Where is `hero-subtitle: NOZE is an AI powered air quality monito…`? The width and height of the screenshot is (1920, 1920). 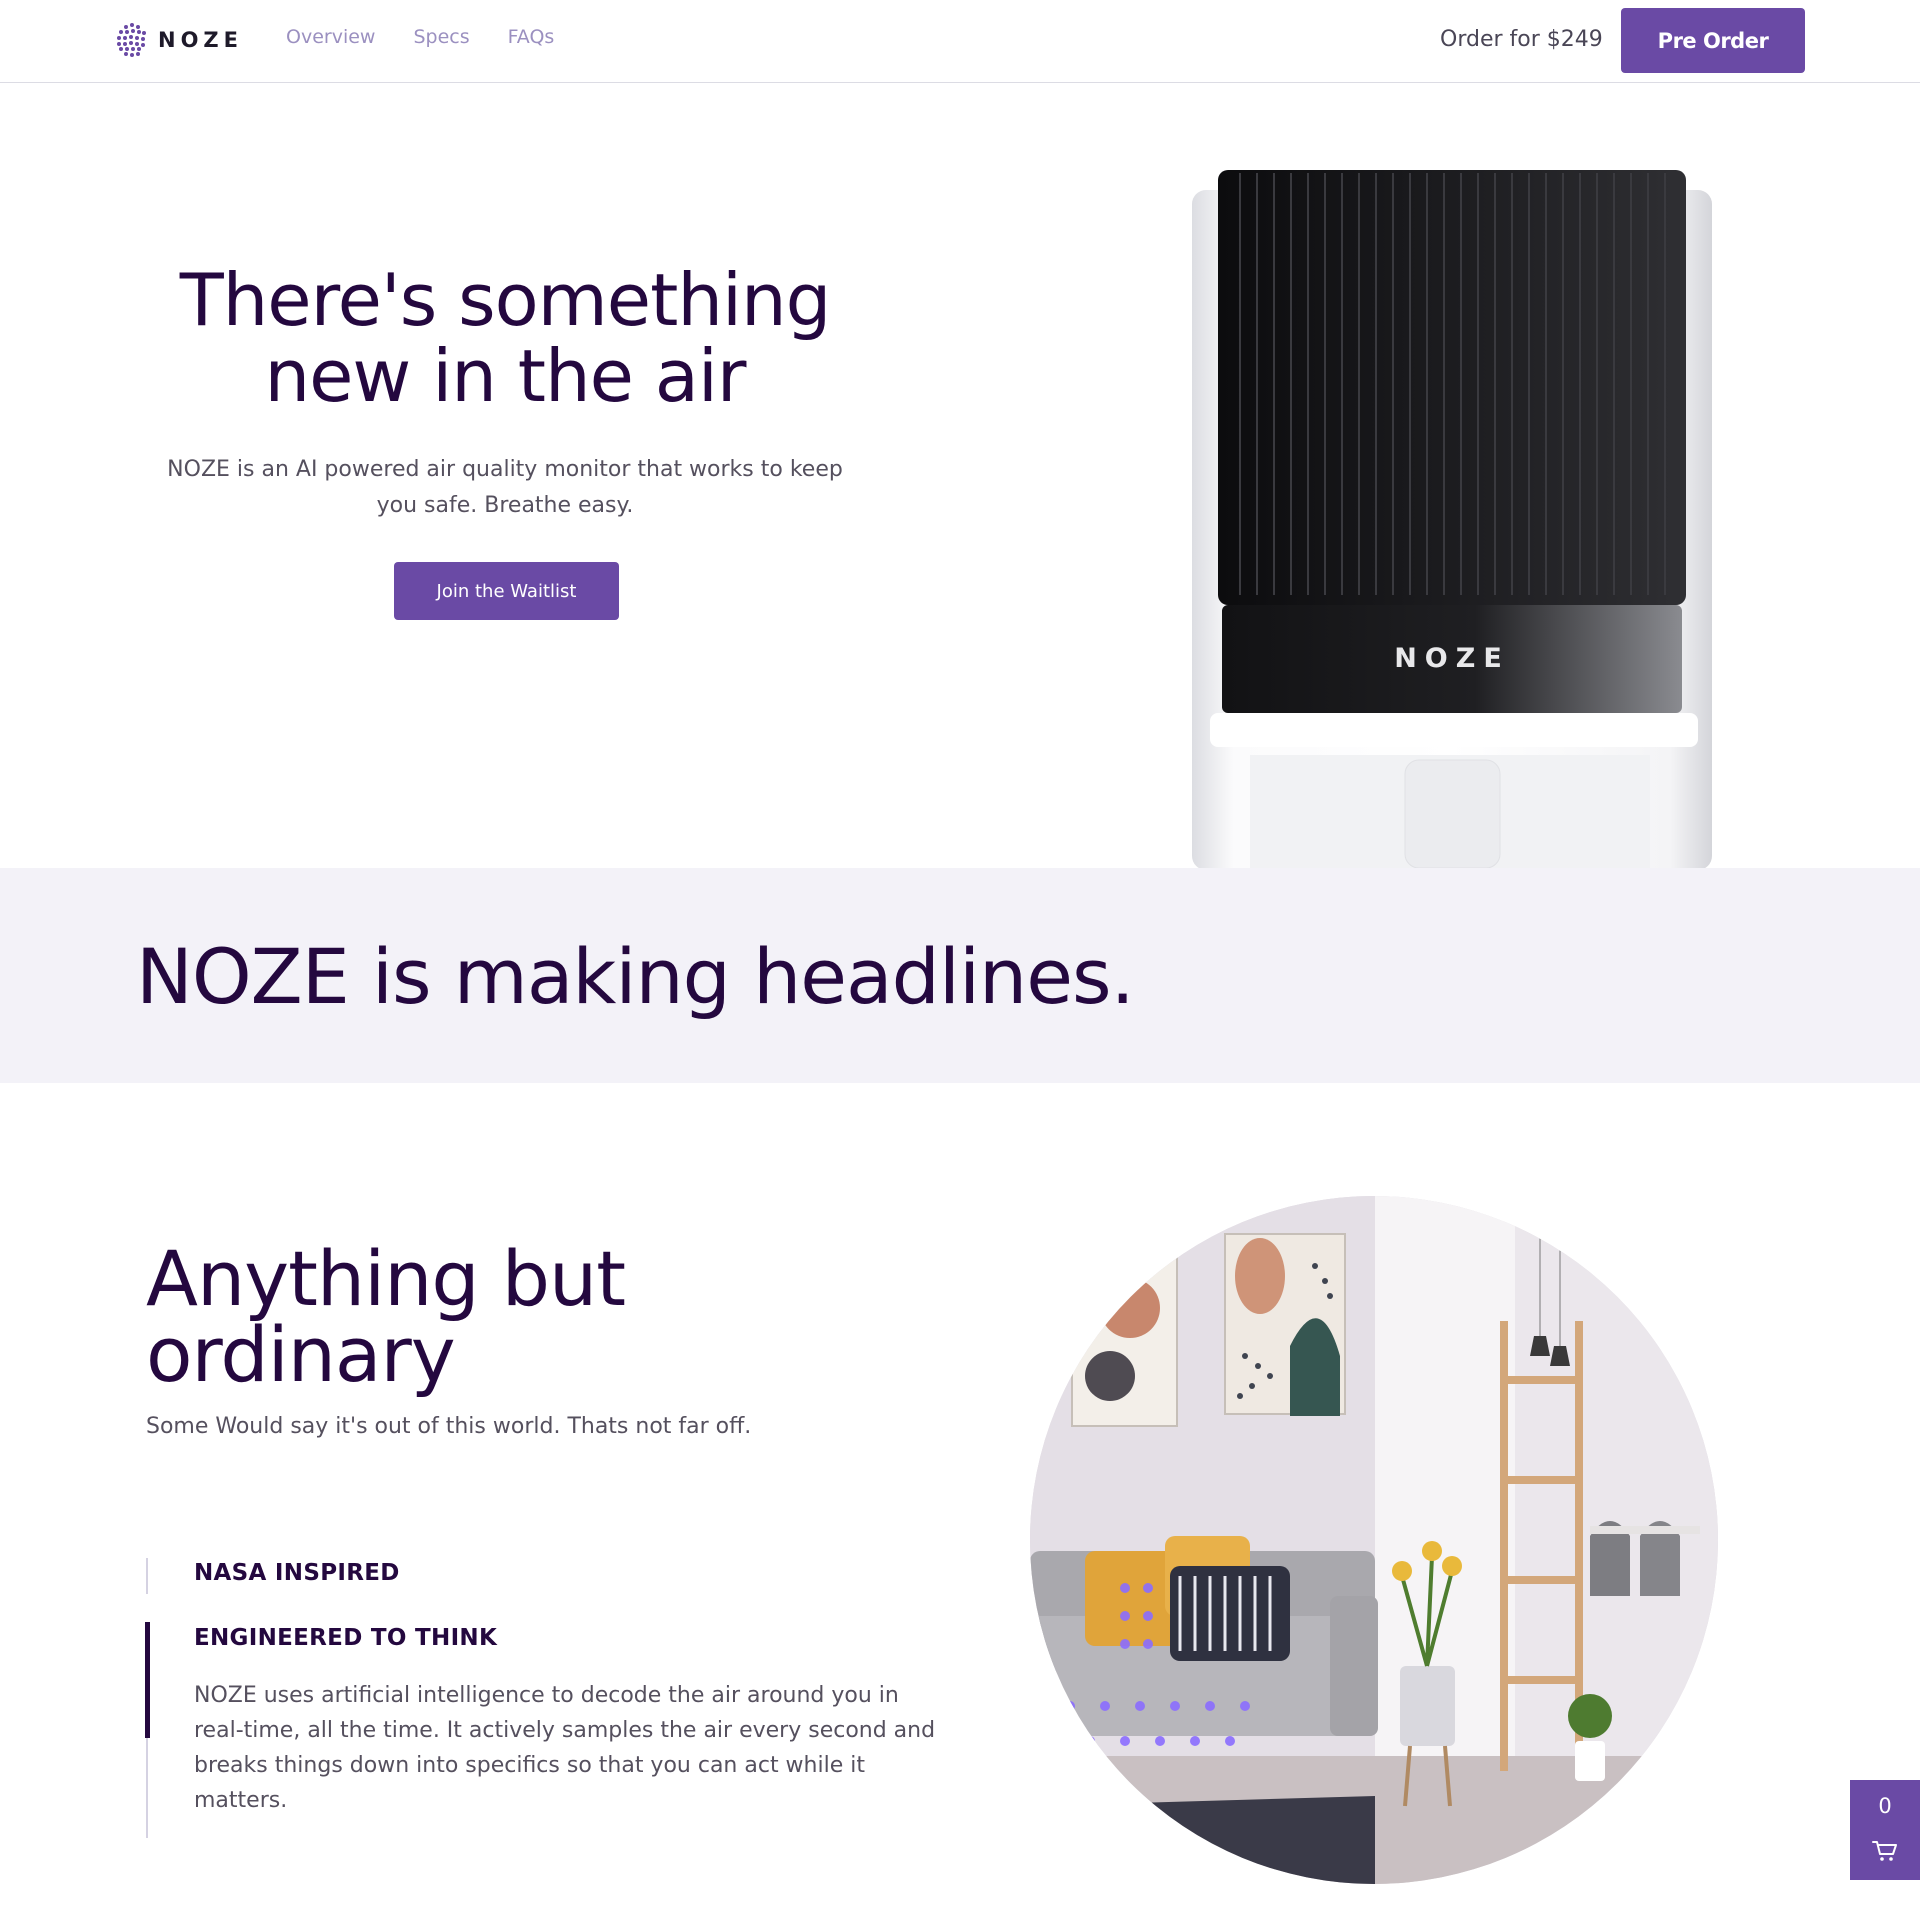 hero-subtitle: NOZE is an AI powered air quality monito… is located at coordinates (505, 487).